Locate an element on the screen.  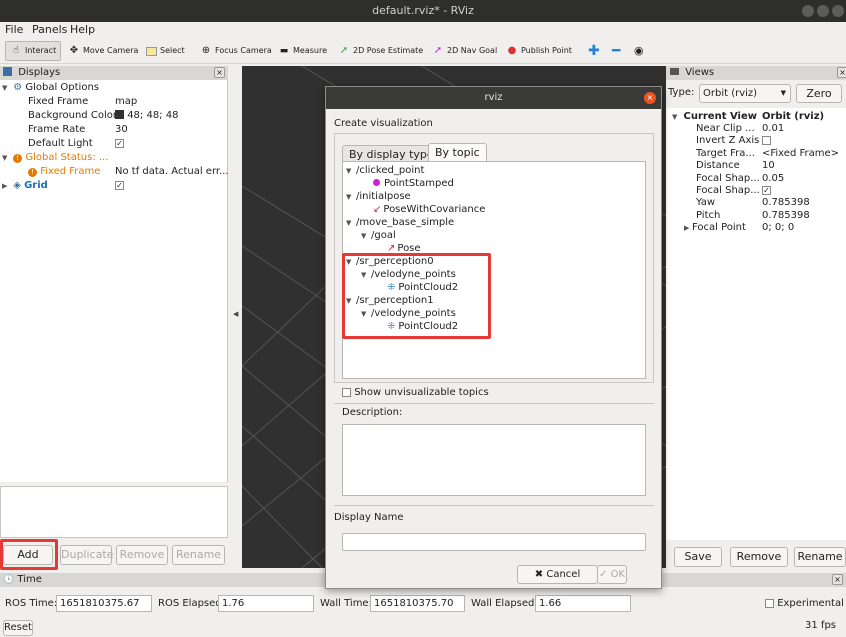
add-tool-button: ✚ is located at coordinates (594, 51).